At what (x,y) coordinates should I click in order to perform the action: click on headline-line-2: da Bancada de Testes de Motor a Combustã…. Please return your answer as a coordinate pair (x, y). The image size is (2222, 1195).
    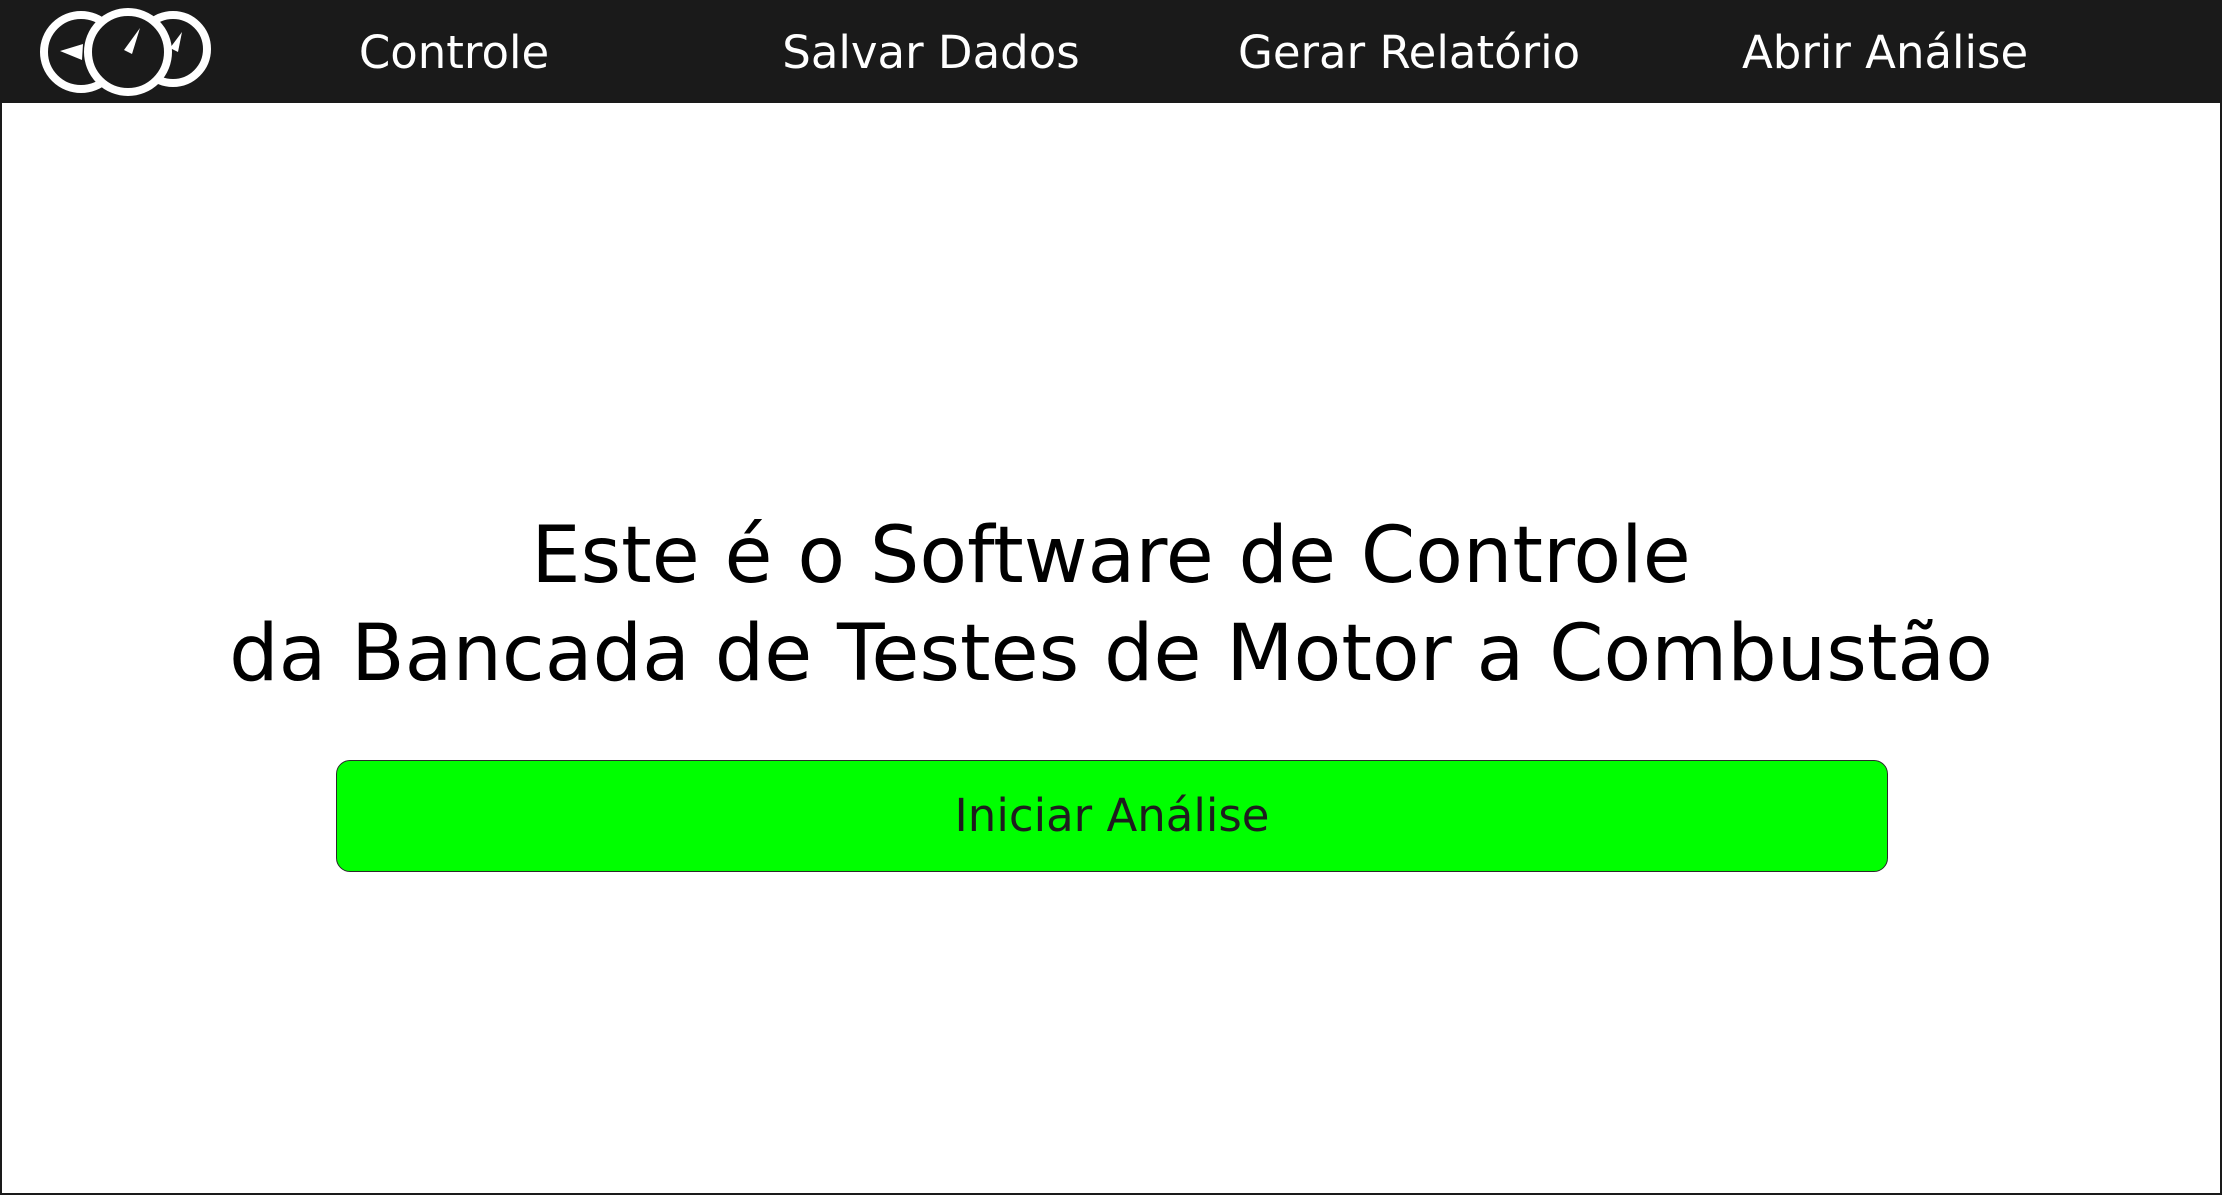
    Looking at the image, I should click on (1111, 654).